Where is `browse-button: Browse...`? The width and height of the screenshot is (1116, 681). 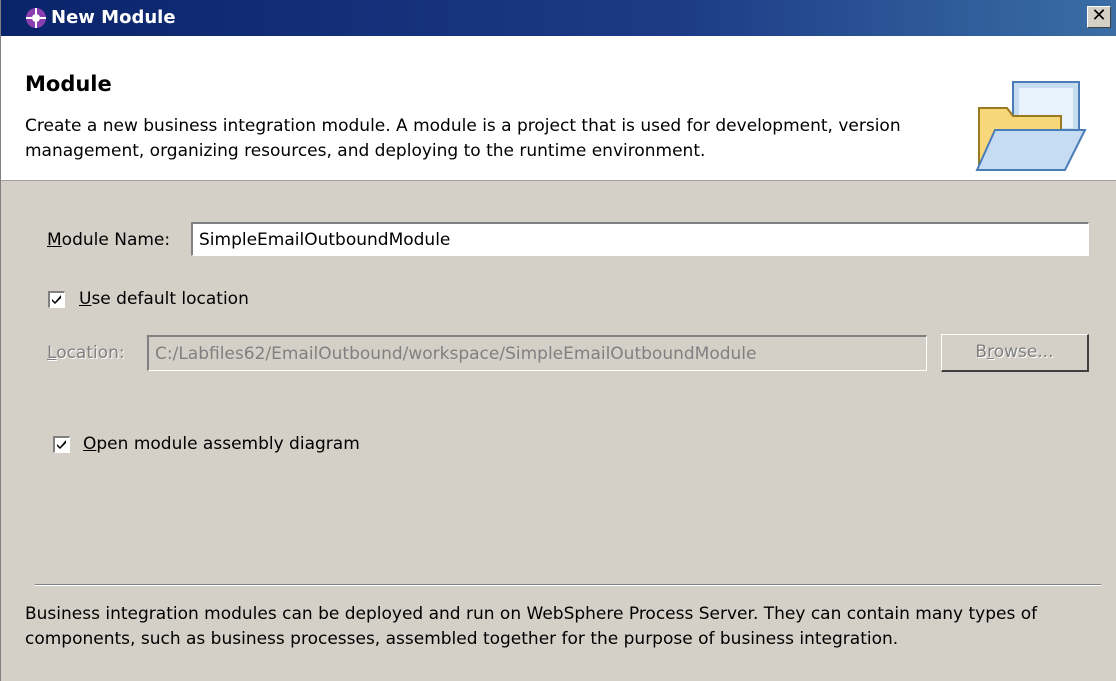 browse-button: Browse... is located at coordinates (1015, 353).